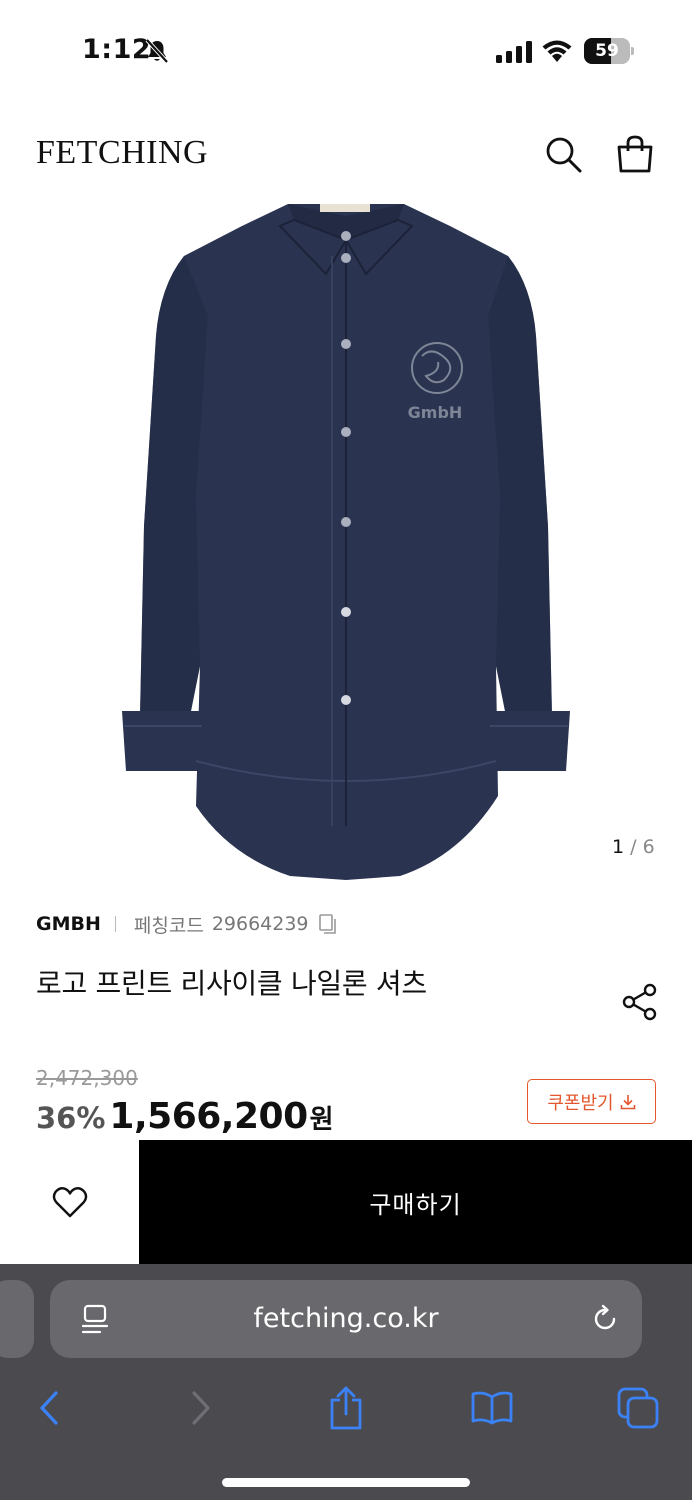  I want to click on image-counter: 1 / 6, so click(633, 847).